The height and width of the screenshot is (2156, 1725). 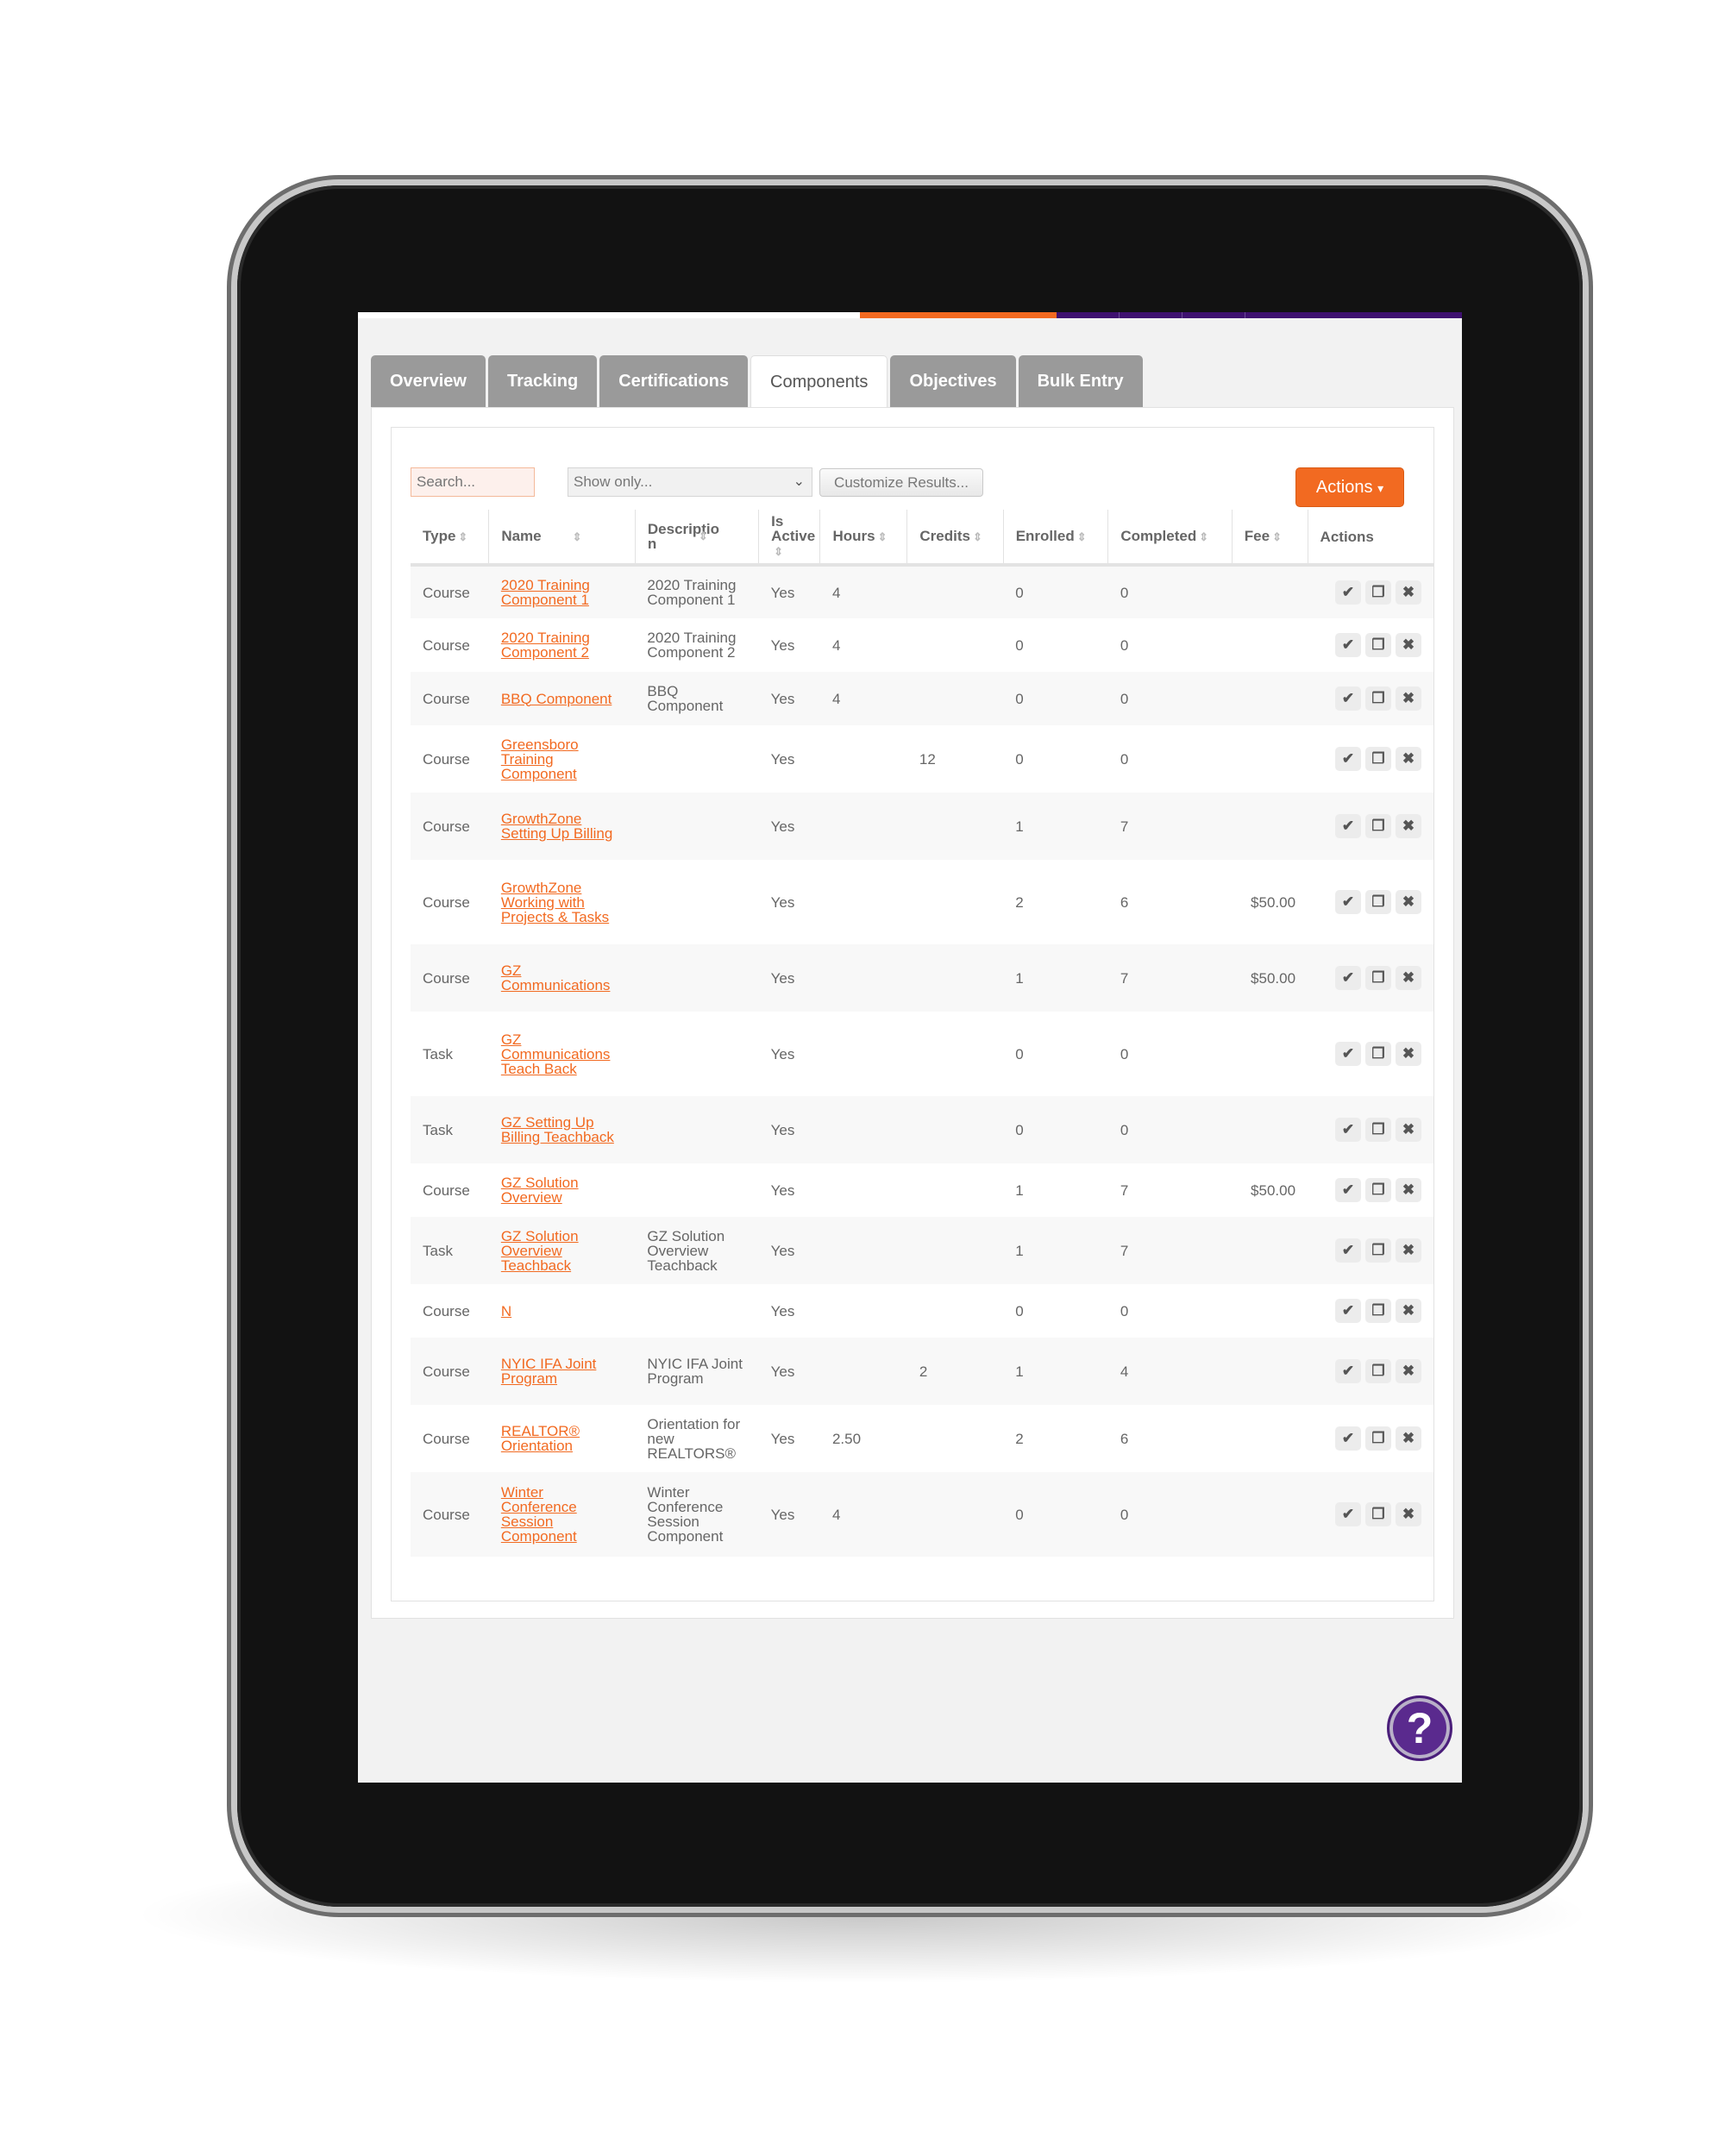 What do you see at coordinates (549, 1371) in the screenshot?
I see `component-name-link: NYIC IFA Joint Program` at bounding box center [549, 1371].